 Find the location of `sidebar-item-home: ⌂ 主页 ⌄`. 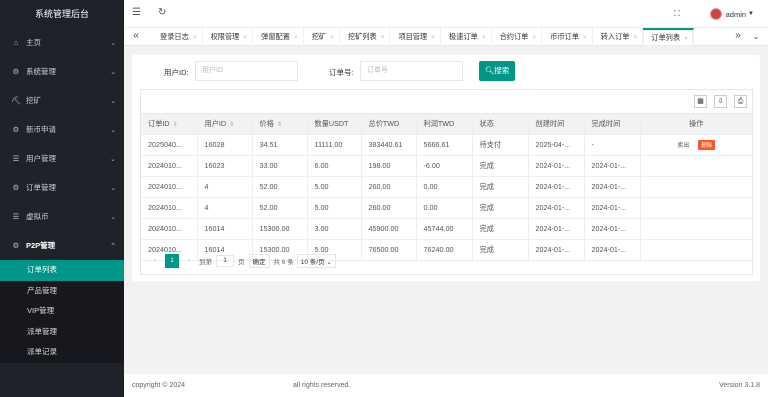

sidebar-item-home: ⌂ 主页 ⌄ is located at coordinates (62, 42).